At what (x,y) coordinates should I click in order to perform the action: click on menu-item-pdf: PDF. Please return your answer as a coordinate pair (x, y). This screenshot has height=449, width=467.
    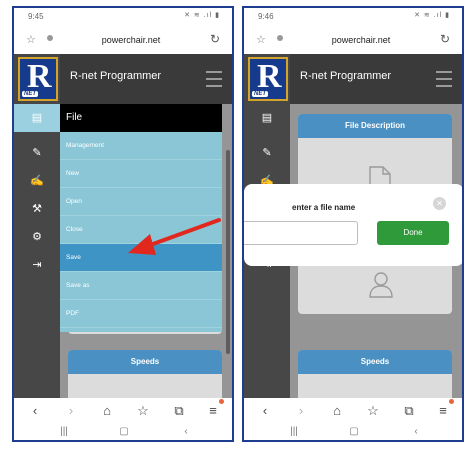
    Looking at the image, I should click on (141, 314).